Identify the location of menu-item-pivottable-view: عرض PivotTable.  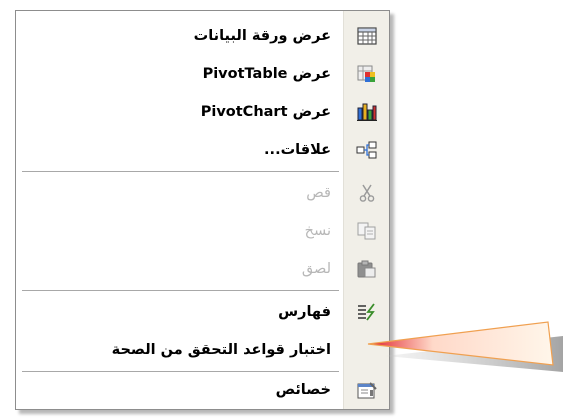
(202, 74).